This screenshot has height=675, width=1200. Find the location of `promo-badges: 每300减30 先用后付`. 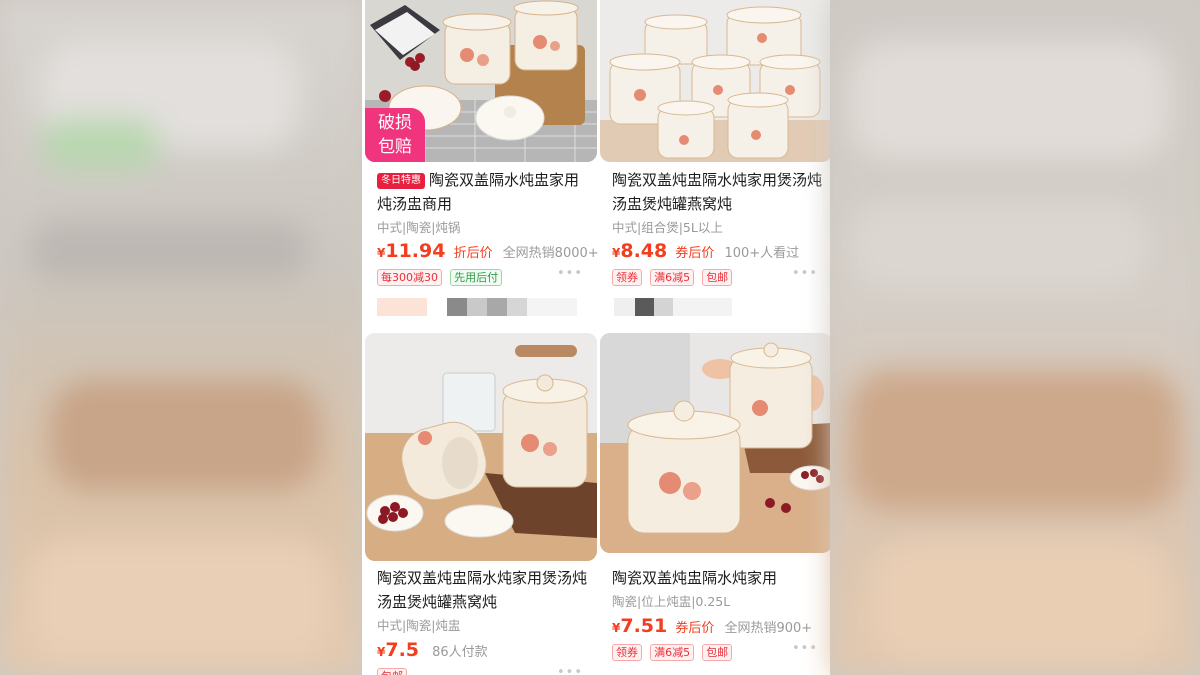

promo-badges: 每300减30 先用后付 is located at coordinates (441, 276).